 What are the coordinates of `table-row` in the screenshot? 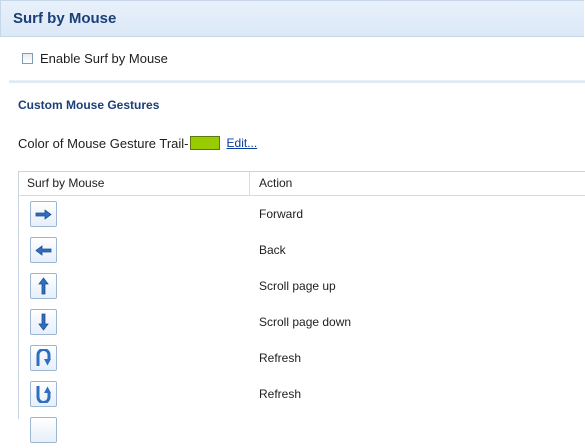 It's located at (302, 430).